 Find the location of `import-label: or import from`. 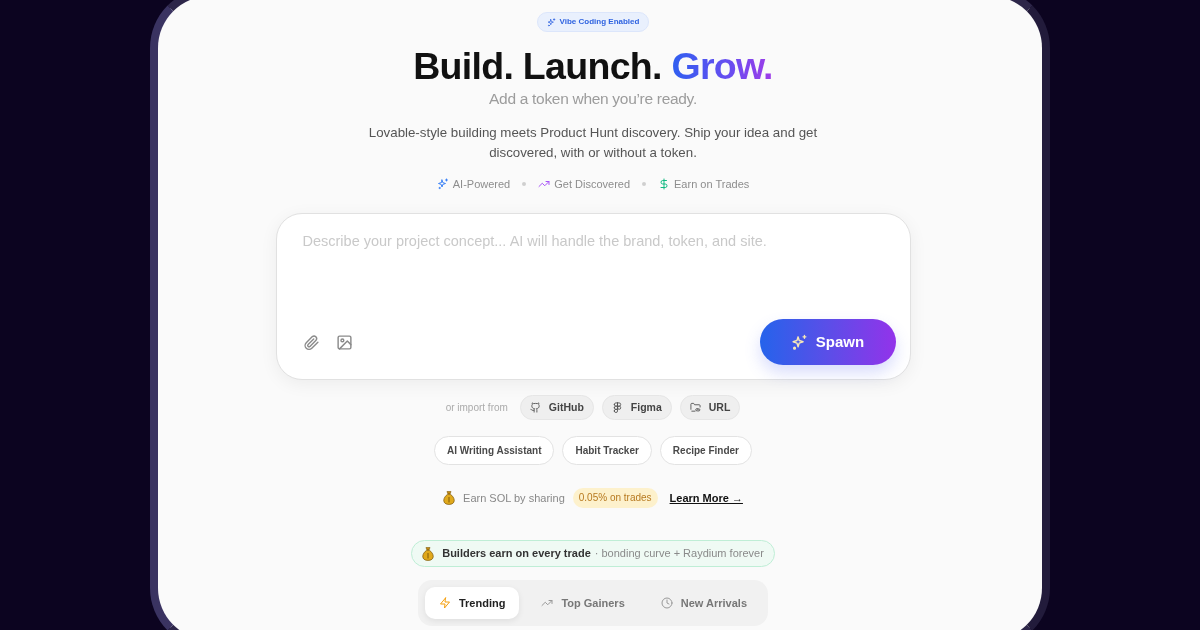

import-label: or import from is located at coordinates (476, 408).